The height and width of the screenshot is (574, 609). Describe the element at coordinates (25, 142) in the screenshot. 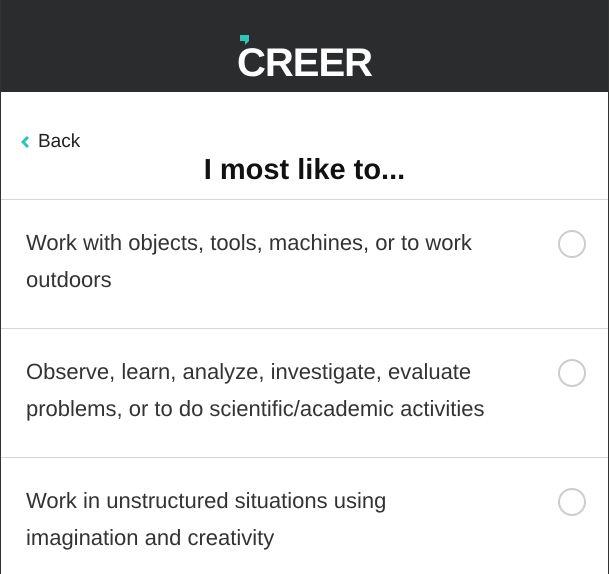

I see `chevron-left-icon` at that location.